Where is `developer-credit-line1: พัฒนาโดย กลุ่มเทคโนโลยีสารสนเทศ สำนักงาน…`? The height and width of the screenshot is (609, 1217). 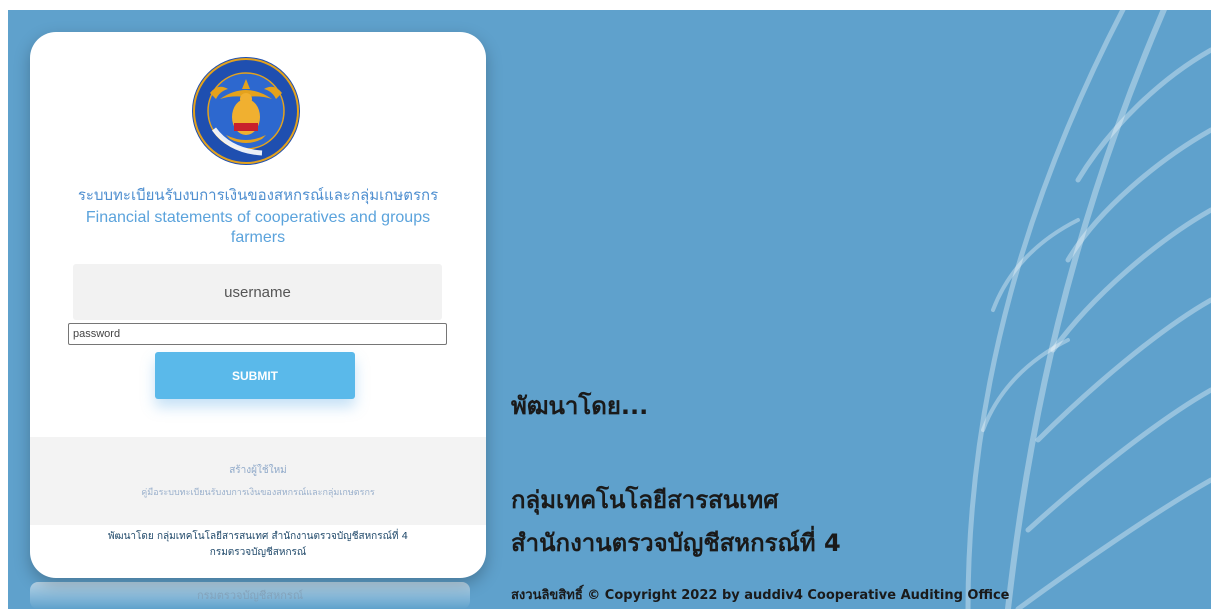 developer-credit-line1: พัฒนาโดย กลุ่มเทคโนโลยีสารสนเทศ สำนักงาน… is located at coordinates (258, 536).